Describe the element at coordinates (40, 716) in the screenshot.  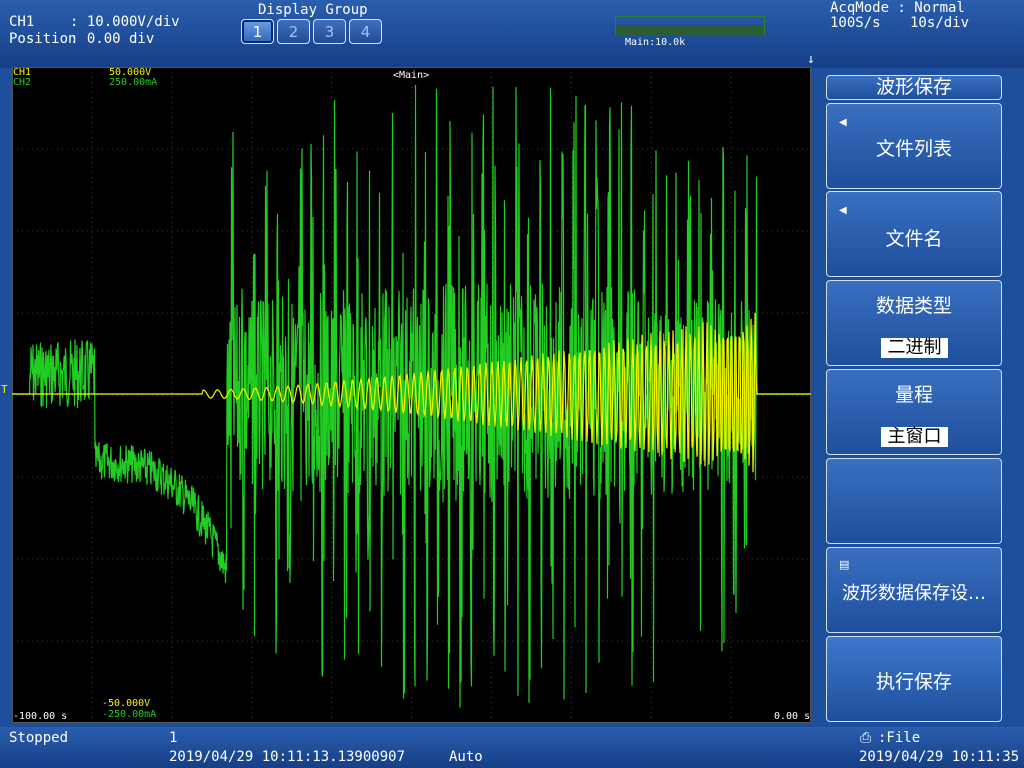
I see `x-axis-start: -100.00 s` at that location.